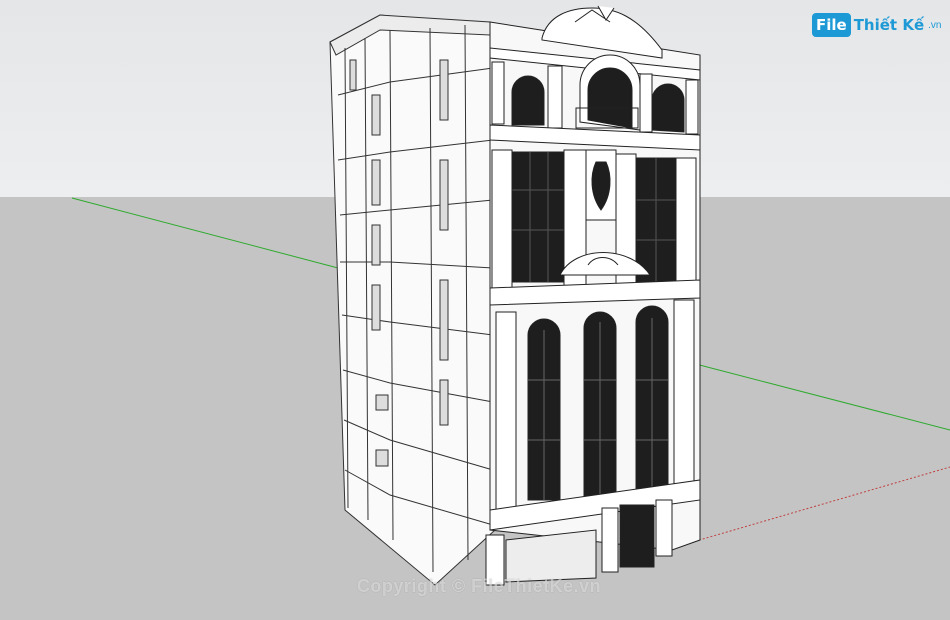 This screenshot has width=950, height=620. I want to click on red-axis-line, so click(810, 507).